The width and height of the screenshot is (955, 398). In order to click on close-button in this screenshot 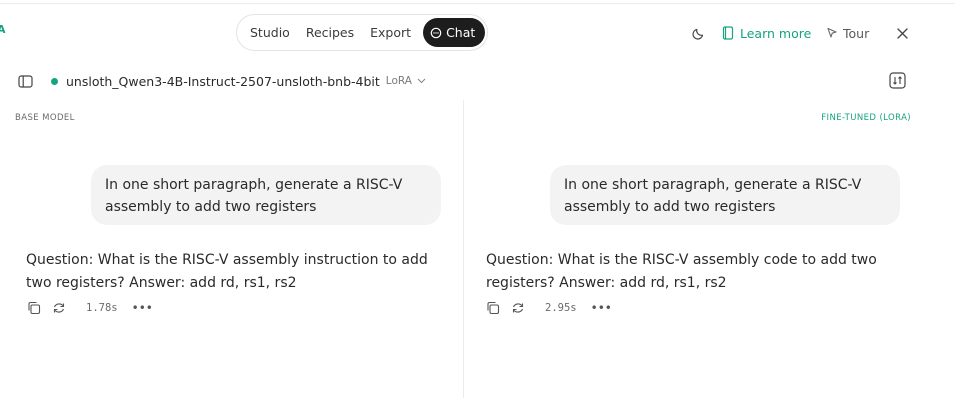, I will do `click(902, 33)`.